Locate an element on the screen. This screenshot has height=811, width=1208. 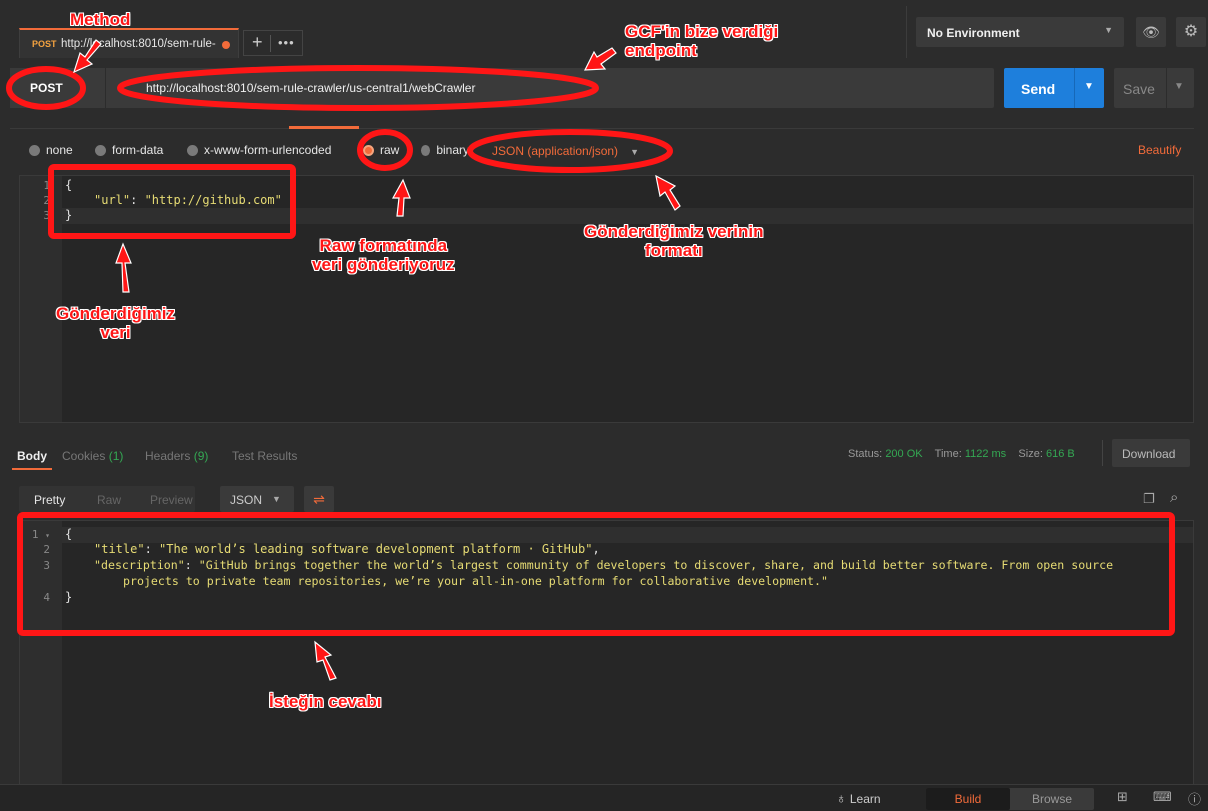
format-highlight is located at coordinates (570, 151).